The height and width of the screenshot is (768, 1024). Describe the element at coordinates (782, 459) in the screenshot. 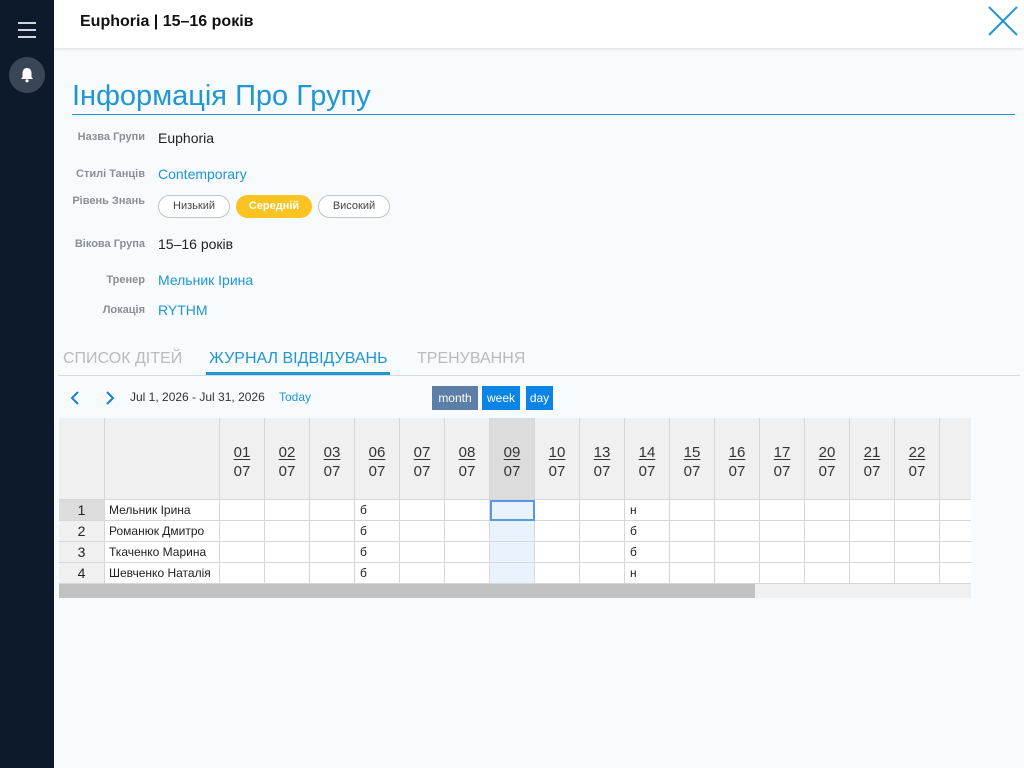

I see `date-column-header: 17 07` at that location.